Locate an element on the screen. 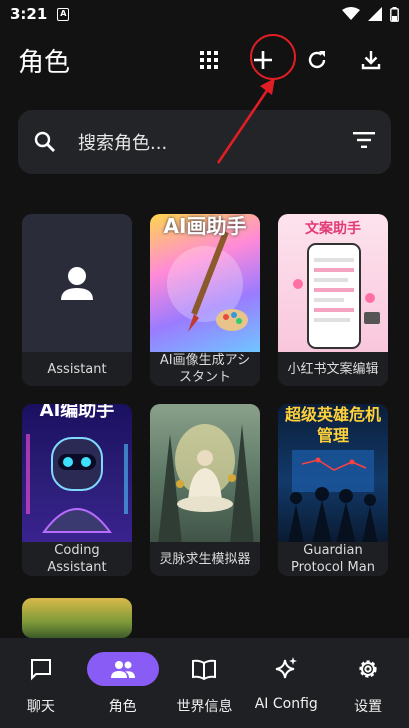 The width and height of the screenshot is (409, 728). chat-icon is located at coordinates (40, 670).